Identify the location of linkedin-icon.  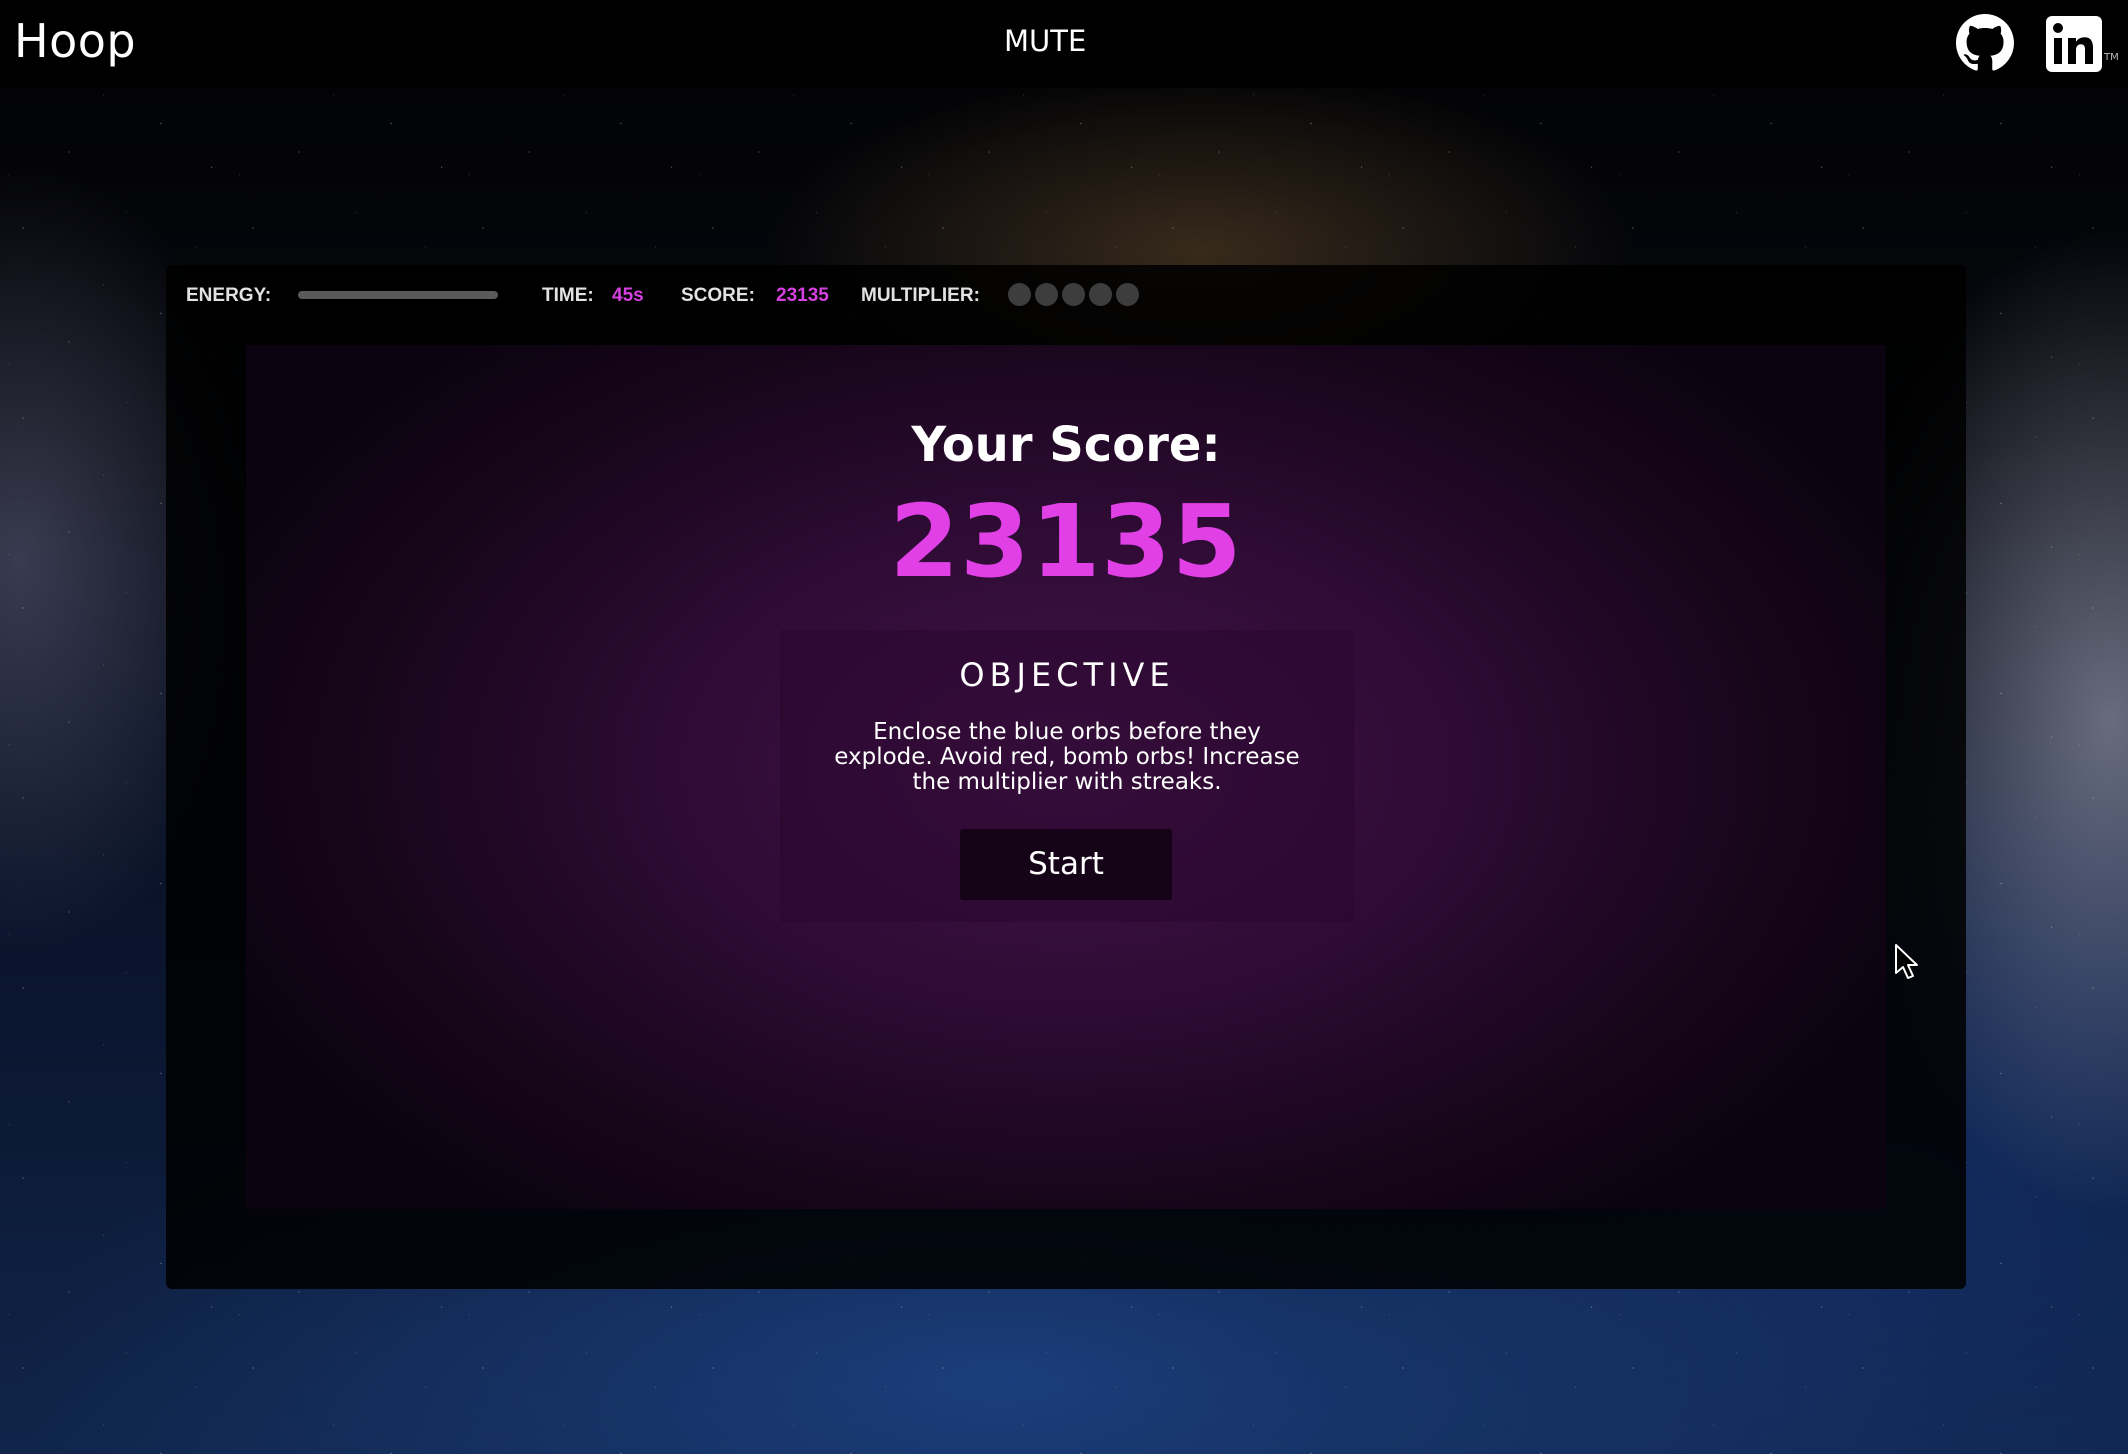
(2074, 44).